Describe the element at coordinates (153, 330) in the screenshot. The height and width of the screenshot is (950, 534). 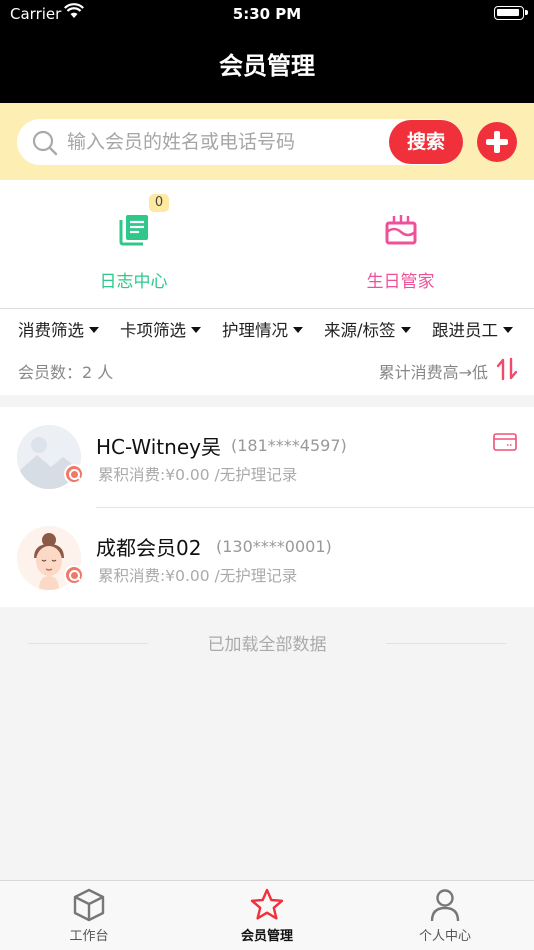
I see `filter-label: 卡项筛选` at that location.